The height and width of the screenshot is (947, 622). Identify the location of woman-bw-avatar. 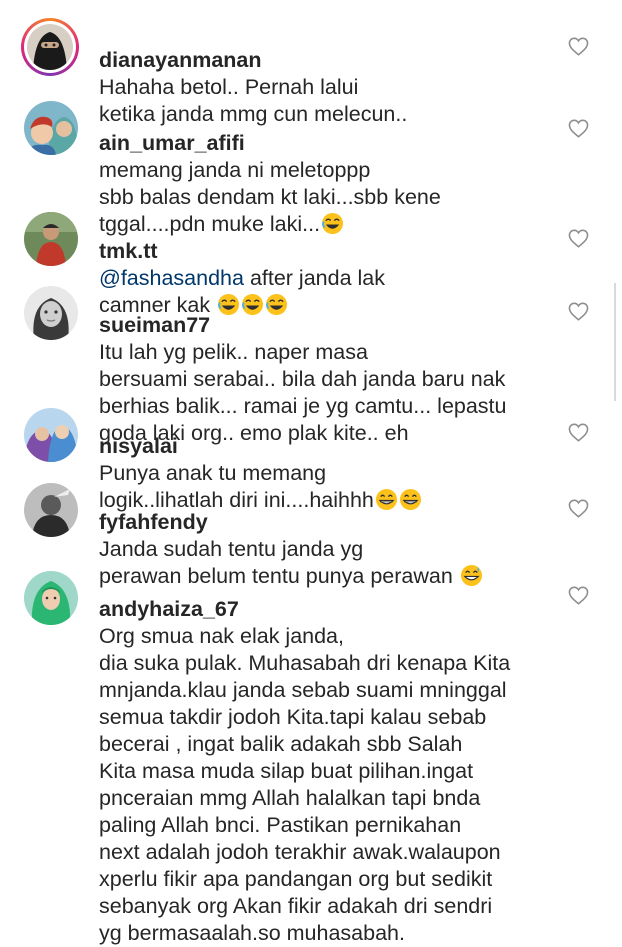
(51, 313).